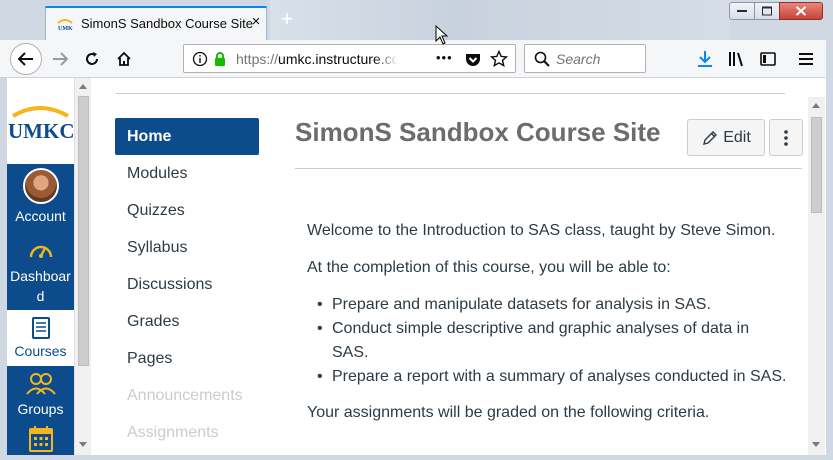  I want to click on tab-close-button: ×, so click(256, 22).